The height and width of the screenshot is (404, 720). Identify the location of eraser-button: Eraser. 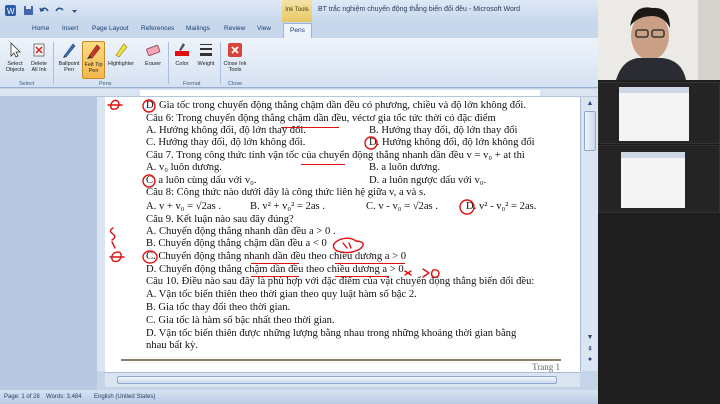
(153, 60).